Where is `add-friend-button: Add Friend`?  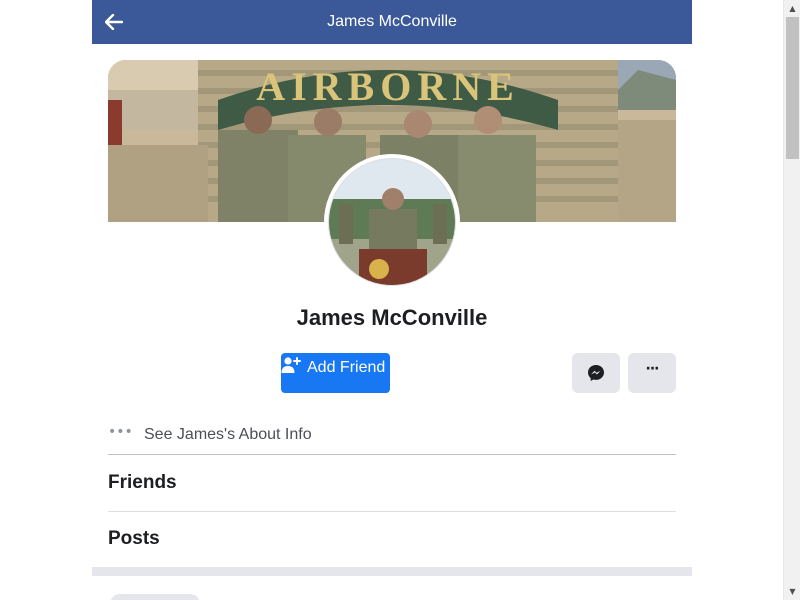
add-friend-button: Add Friend is located at coordinates (335, 373).